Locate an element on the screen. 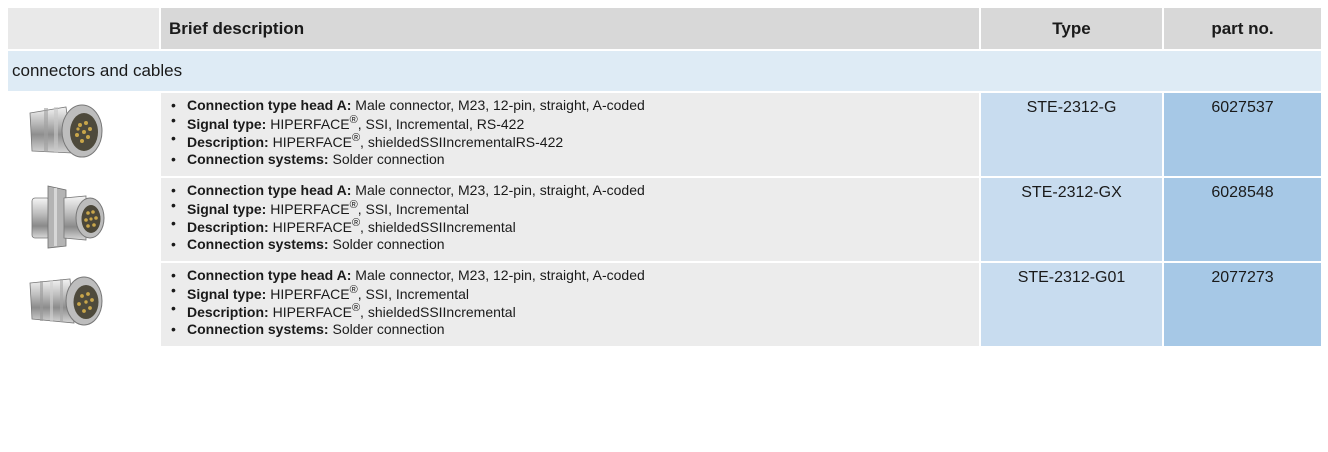 The height and width of the screenshot is (452, 1328). group-row: connectors and cables is located at coordinates (664, 70).